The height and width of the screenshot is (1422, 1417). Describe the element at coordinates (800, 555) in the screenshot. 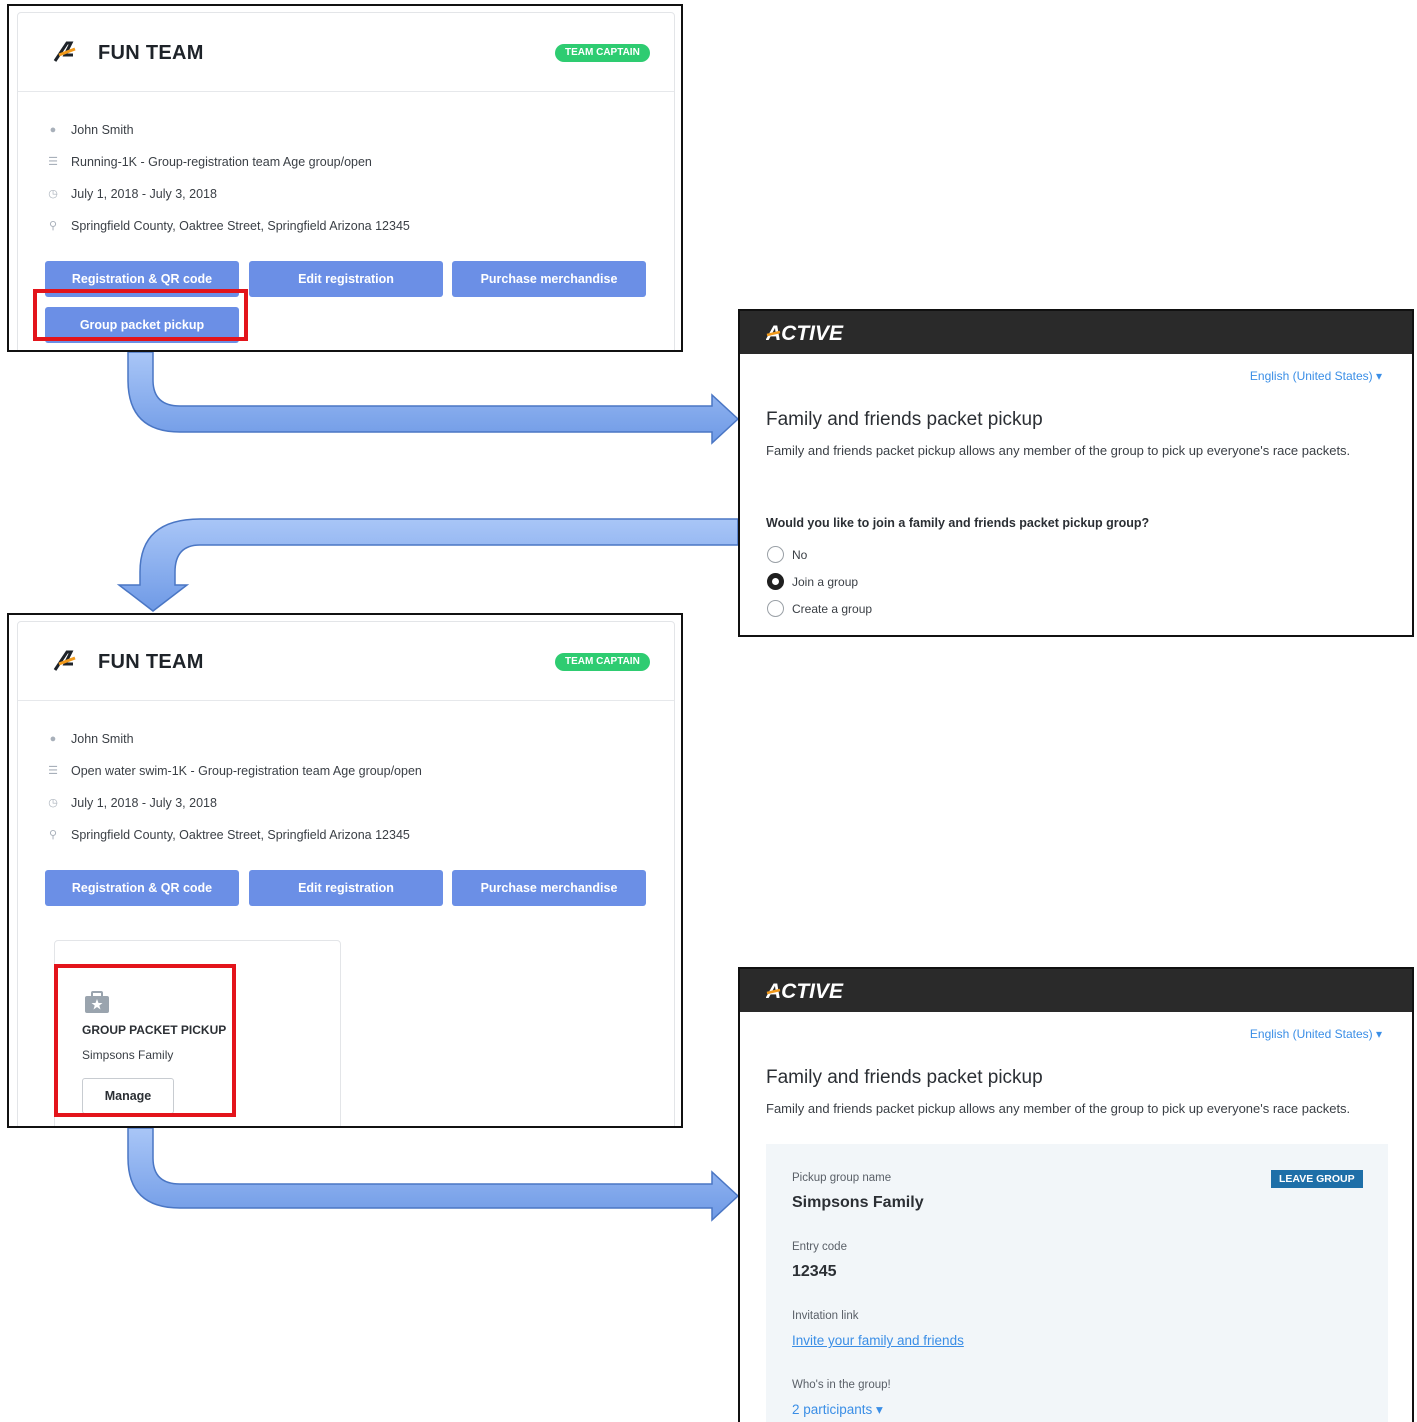

I see `option-no-label: No` at that location.